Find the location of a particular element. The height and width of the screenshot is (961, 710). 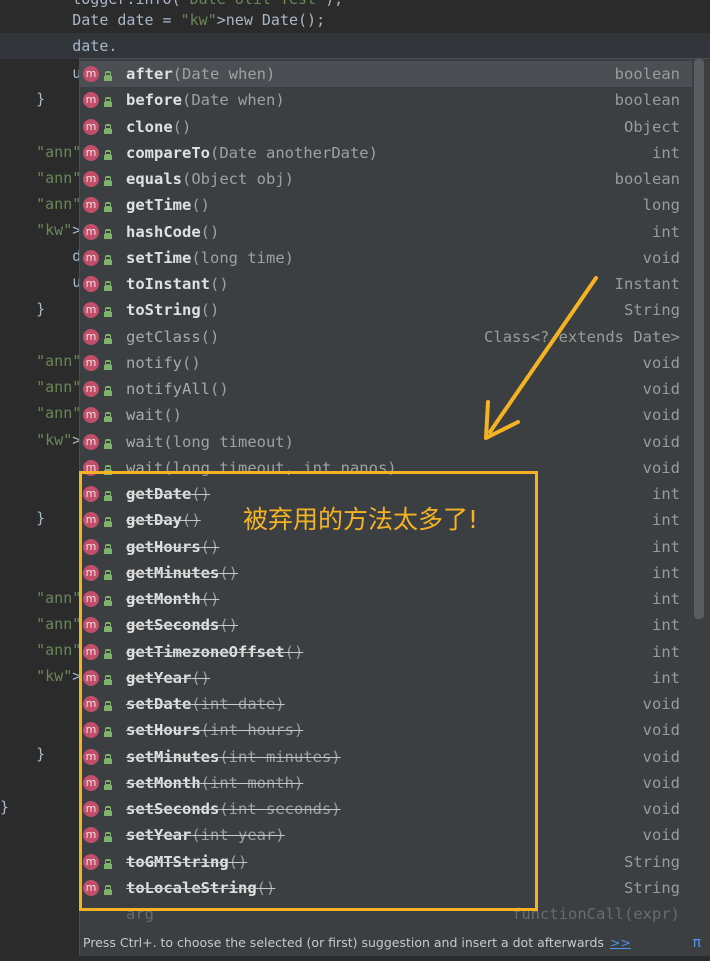

completion-item: m getMonth() int is located at coordinates (386, 599).